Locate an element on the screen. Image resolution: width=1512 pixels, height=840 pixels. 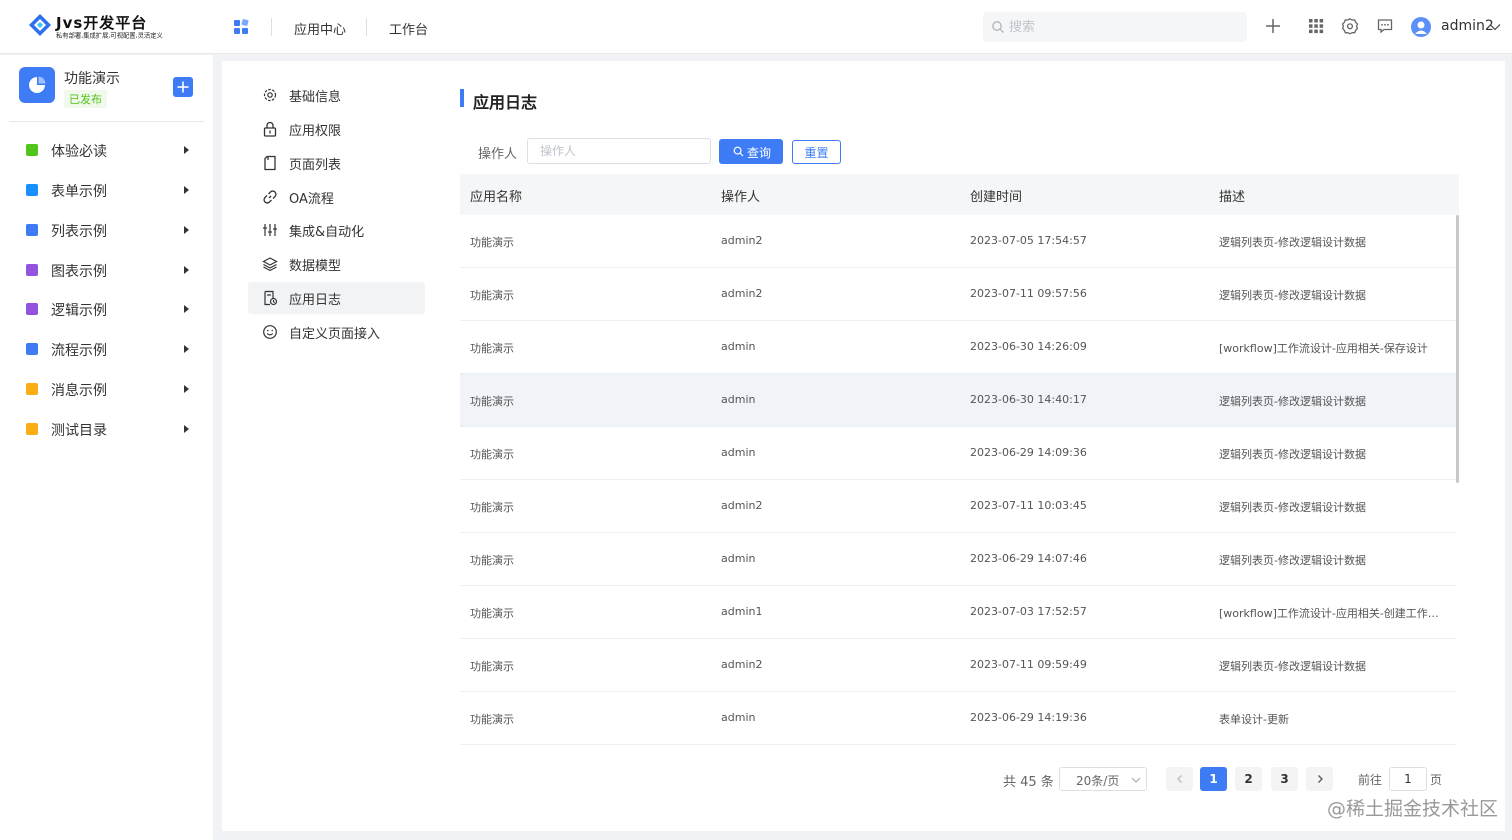
smile-icon is located at coordinates (270, 332).